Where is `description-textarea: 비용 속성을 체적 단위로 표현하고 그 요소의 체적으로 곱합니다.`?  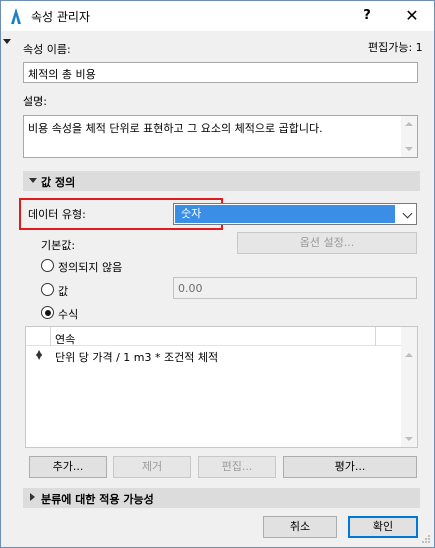 description-textarea: 비용 속성을 체적 단위로 표현하고 그 요소의 체적으로 곱합니다. is located at coordinates (220, 136).